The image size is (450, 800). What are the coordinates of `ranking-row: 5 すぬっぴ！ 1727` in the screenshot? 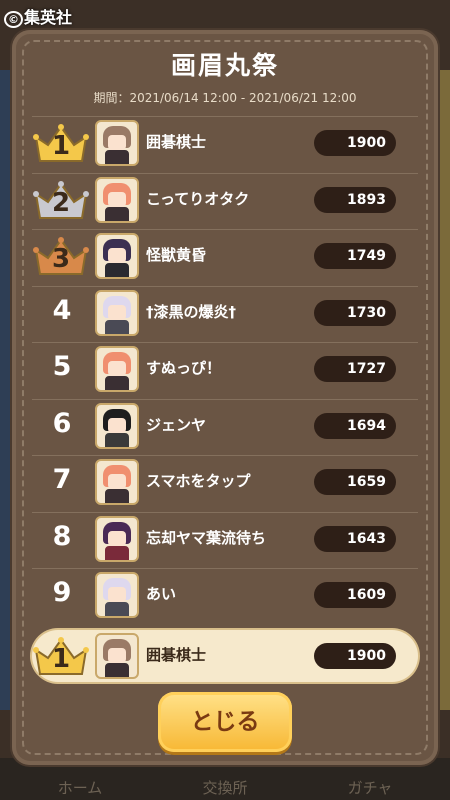 It's located at (225, 368).